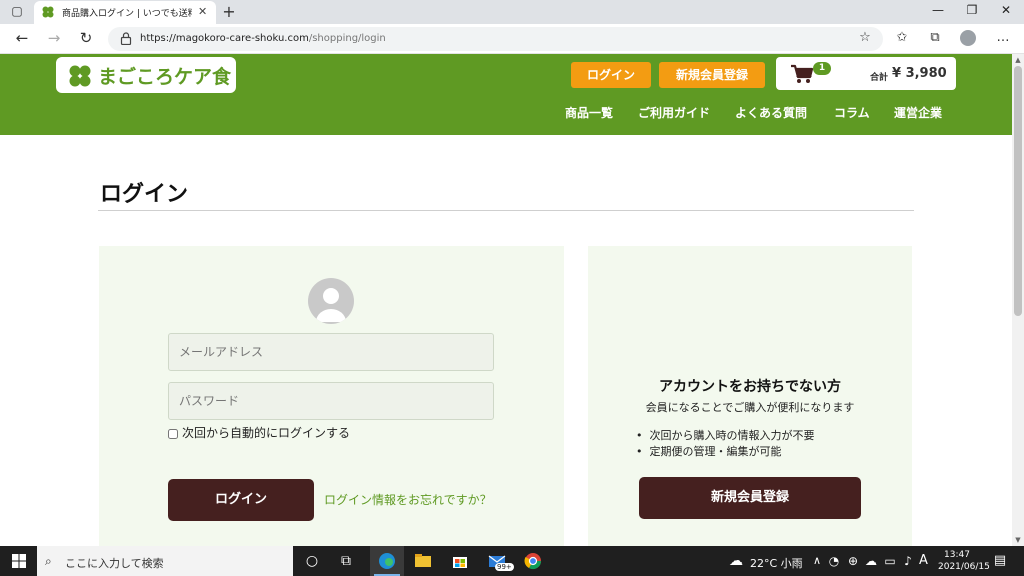 The image size is (1024, 576). I want to click on chrome-icon, so click(533, 561).